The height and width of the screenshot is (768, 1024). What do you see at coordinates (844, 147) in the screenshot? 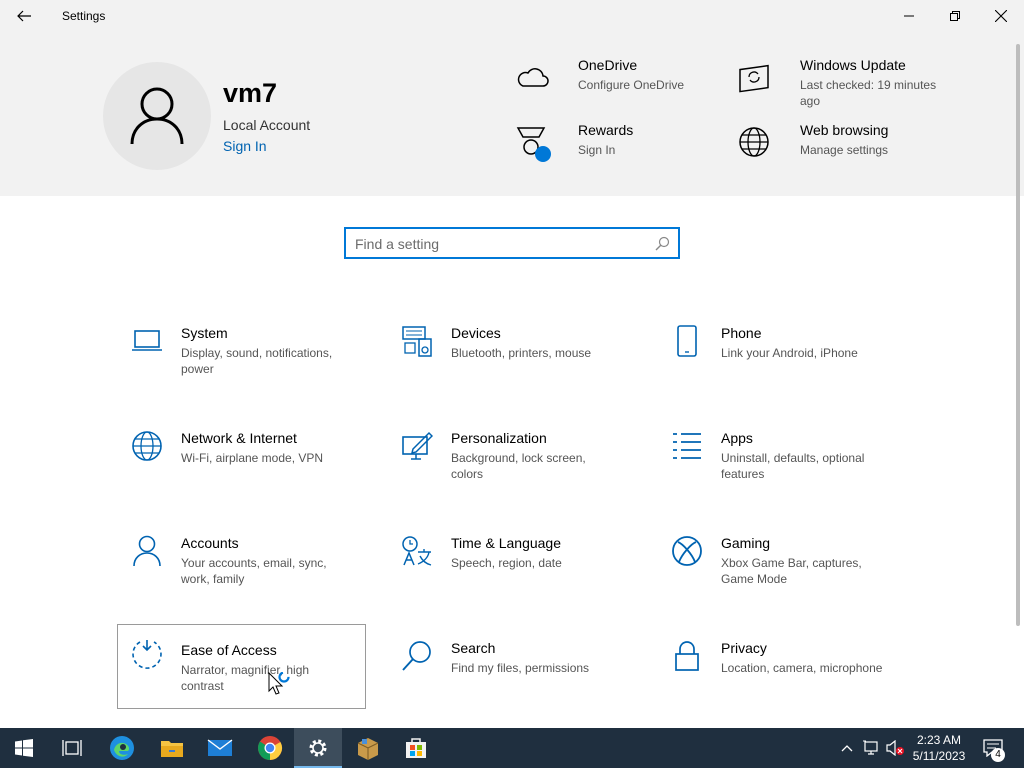
I see `quick-link-web-browsing: Web browsing Manage settings` at bounding box center [844, 147].